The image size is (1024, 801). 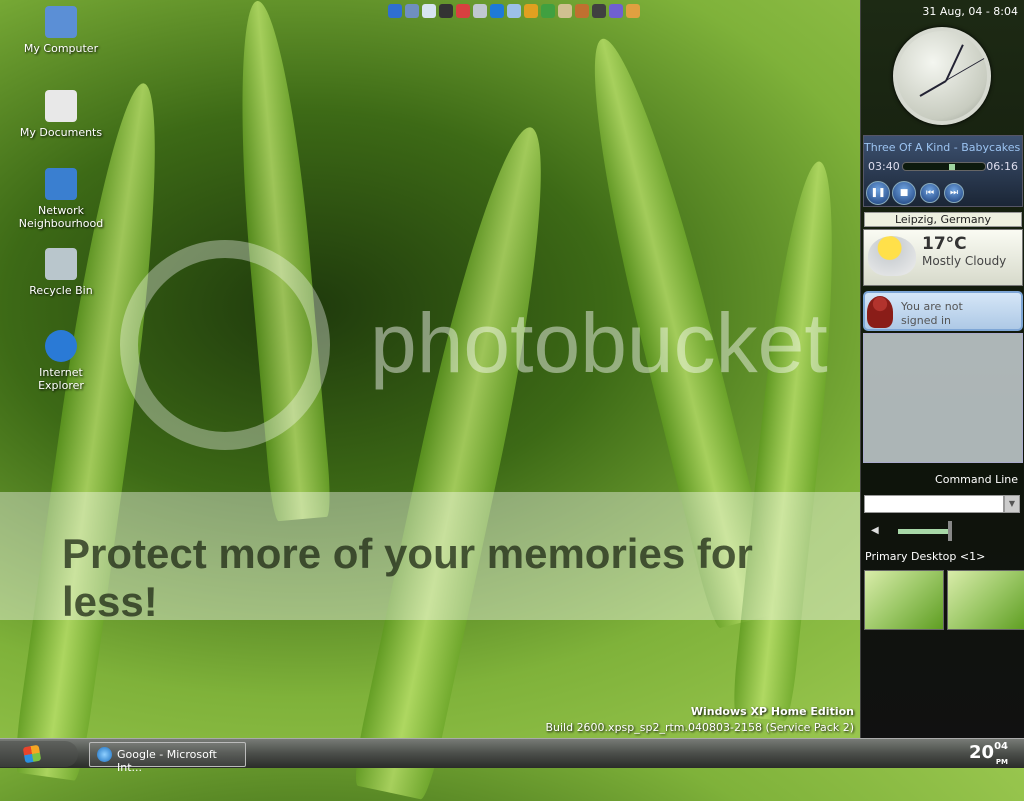 What do you see at coordinates (512, 756) in the screenshot?
I see `taskbar: Google - Microsoft Int... 2004 PM` at bounding box center [512, 756].